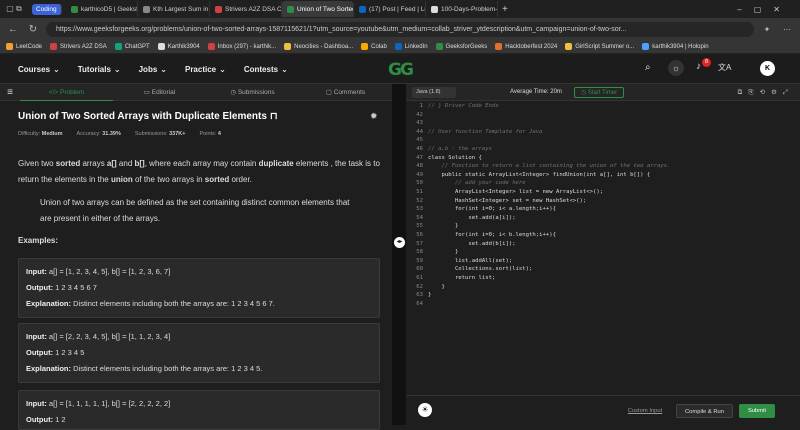 Image resolution: width=800 pixels, height=430 pixels. I want to click on bookmark-item: LeetCode, so click(24, 46).